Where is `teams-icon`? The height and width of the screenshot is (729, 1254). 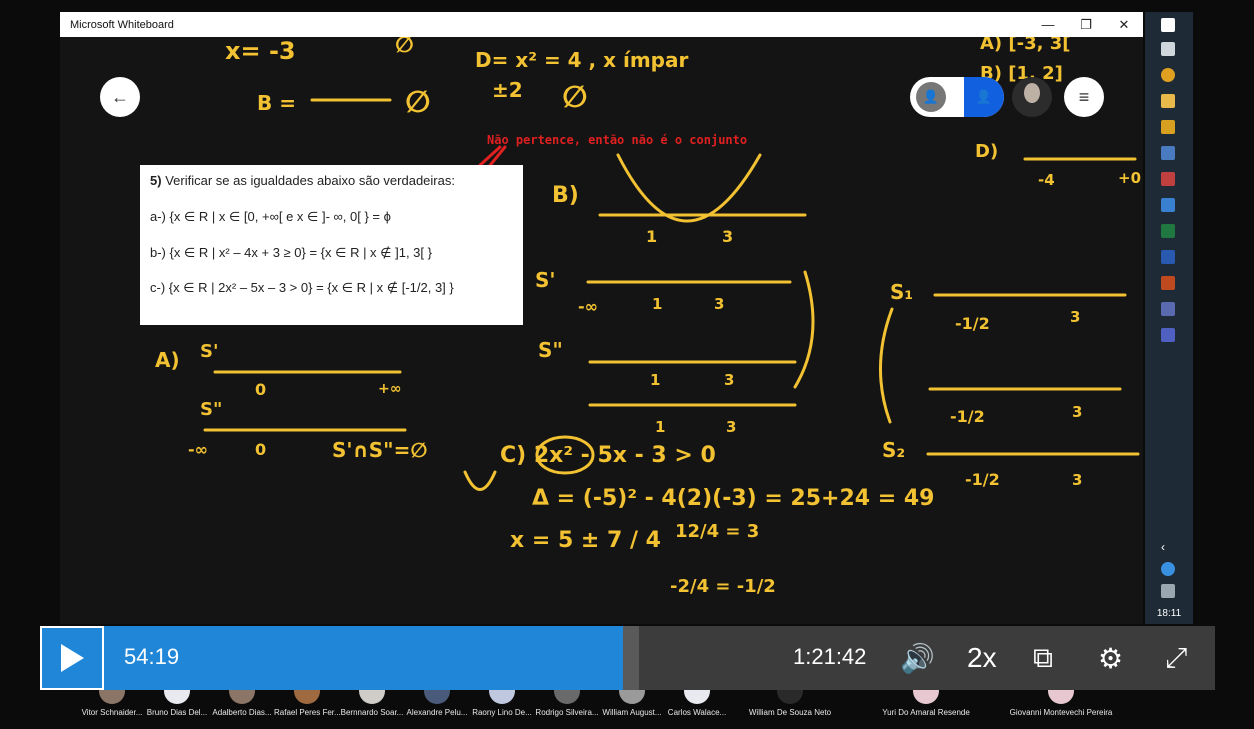 teams-icon is located at coordinates (1168, 335).